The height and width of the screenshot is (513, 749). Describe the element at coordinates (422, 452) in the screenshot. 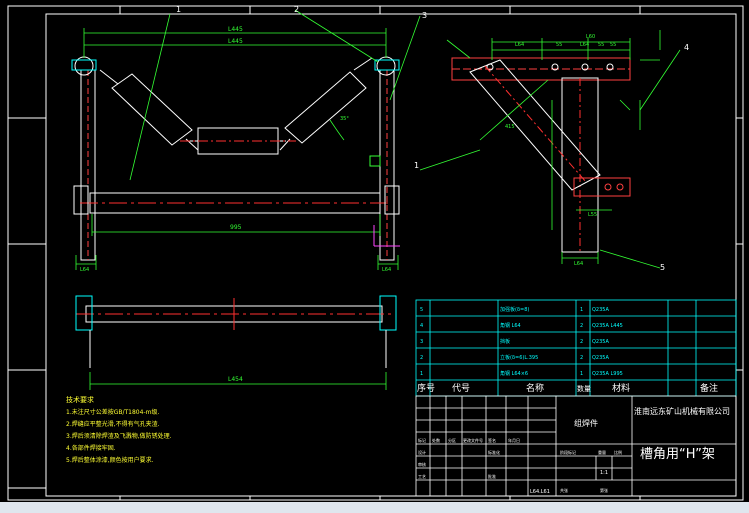

I see `tb-label-design: 设计` at that location.